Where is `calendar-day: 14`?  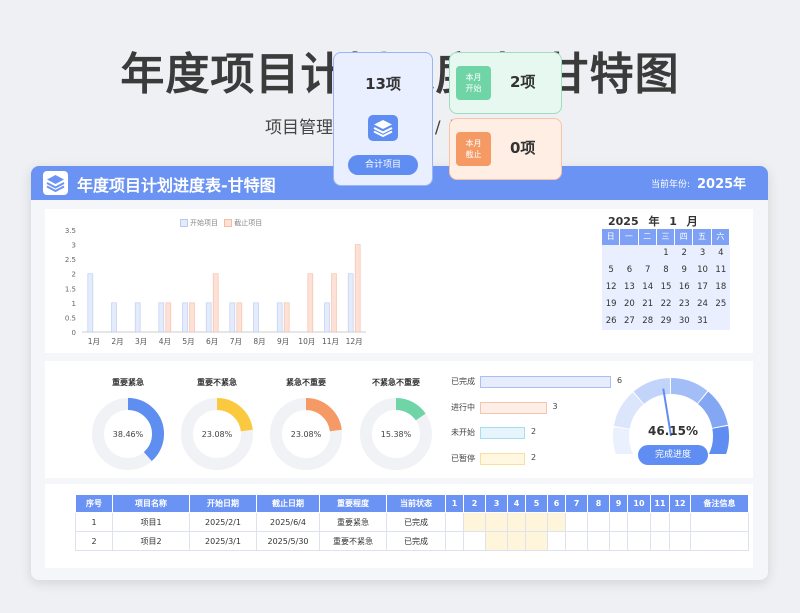 calendar-day: 14 is located at coordinates (648, 287).